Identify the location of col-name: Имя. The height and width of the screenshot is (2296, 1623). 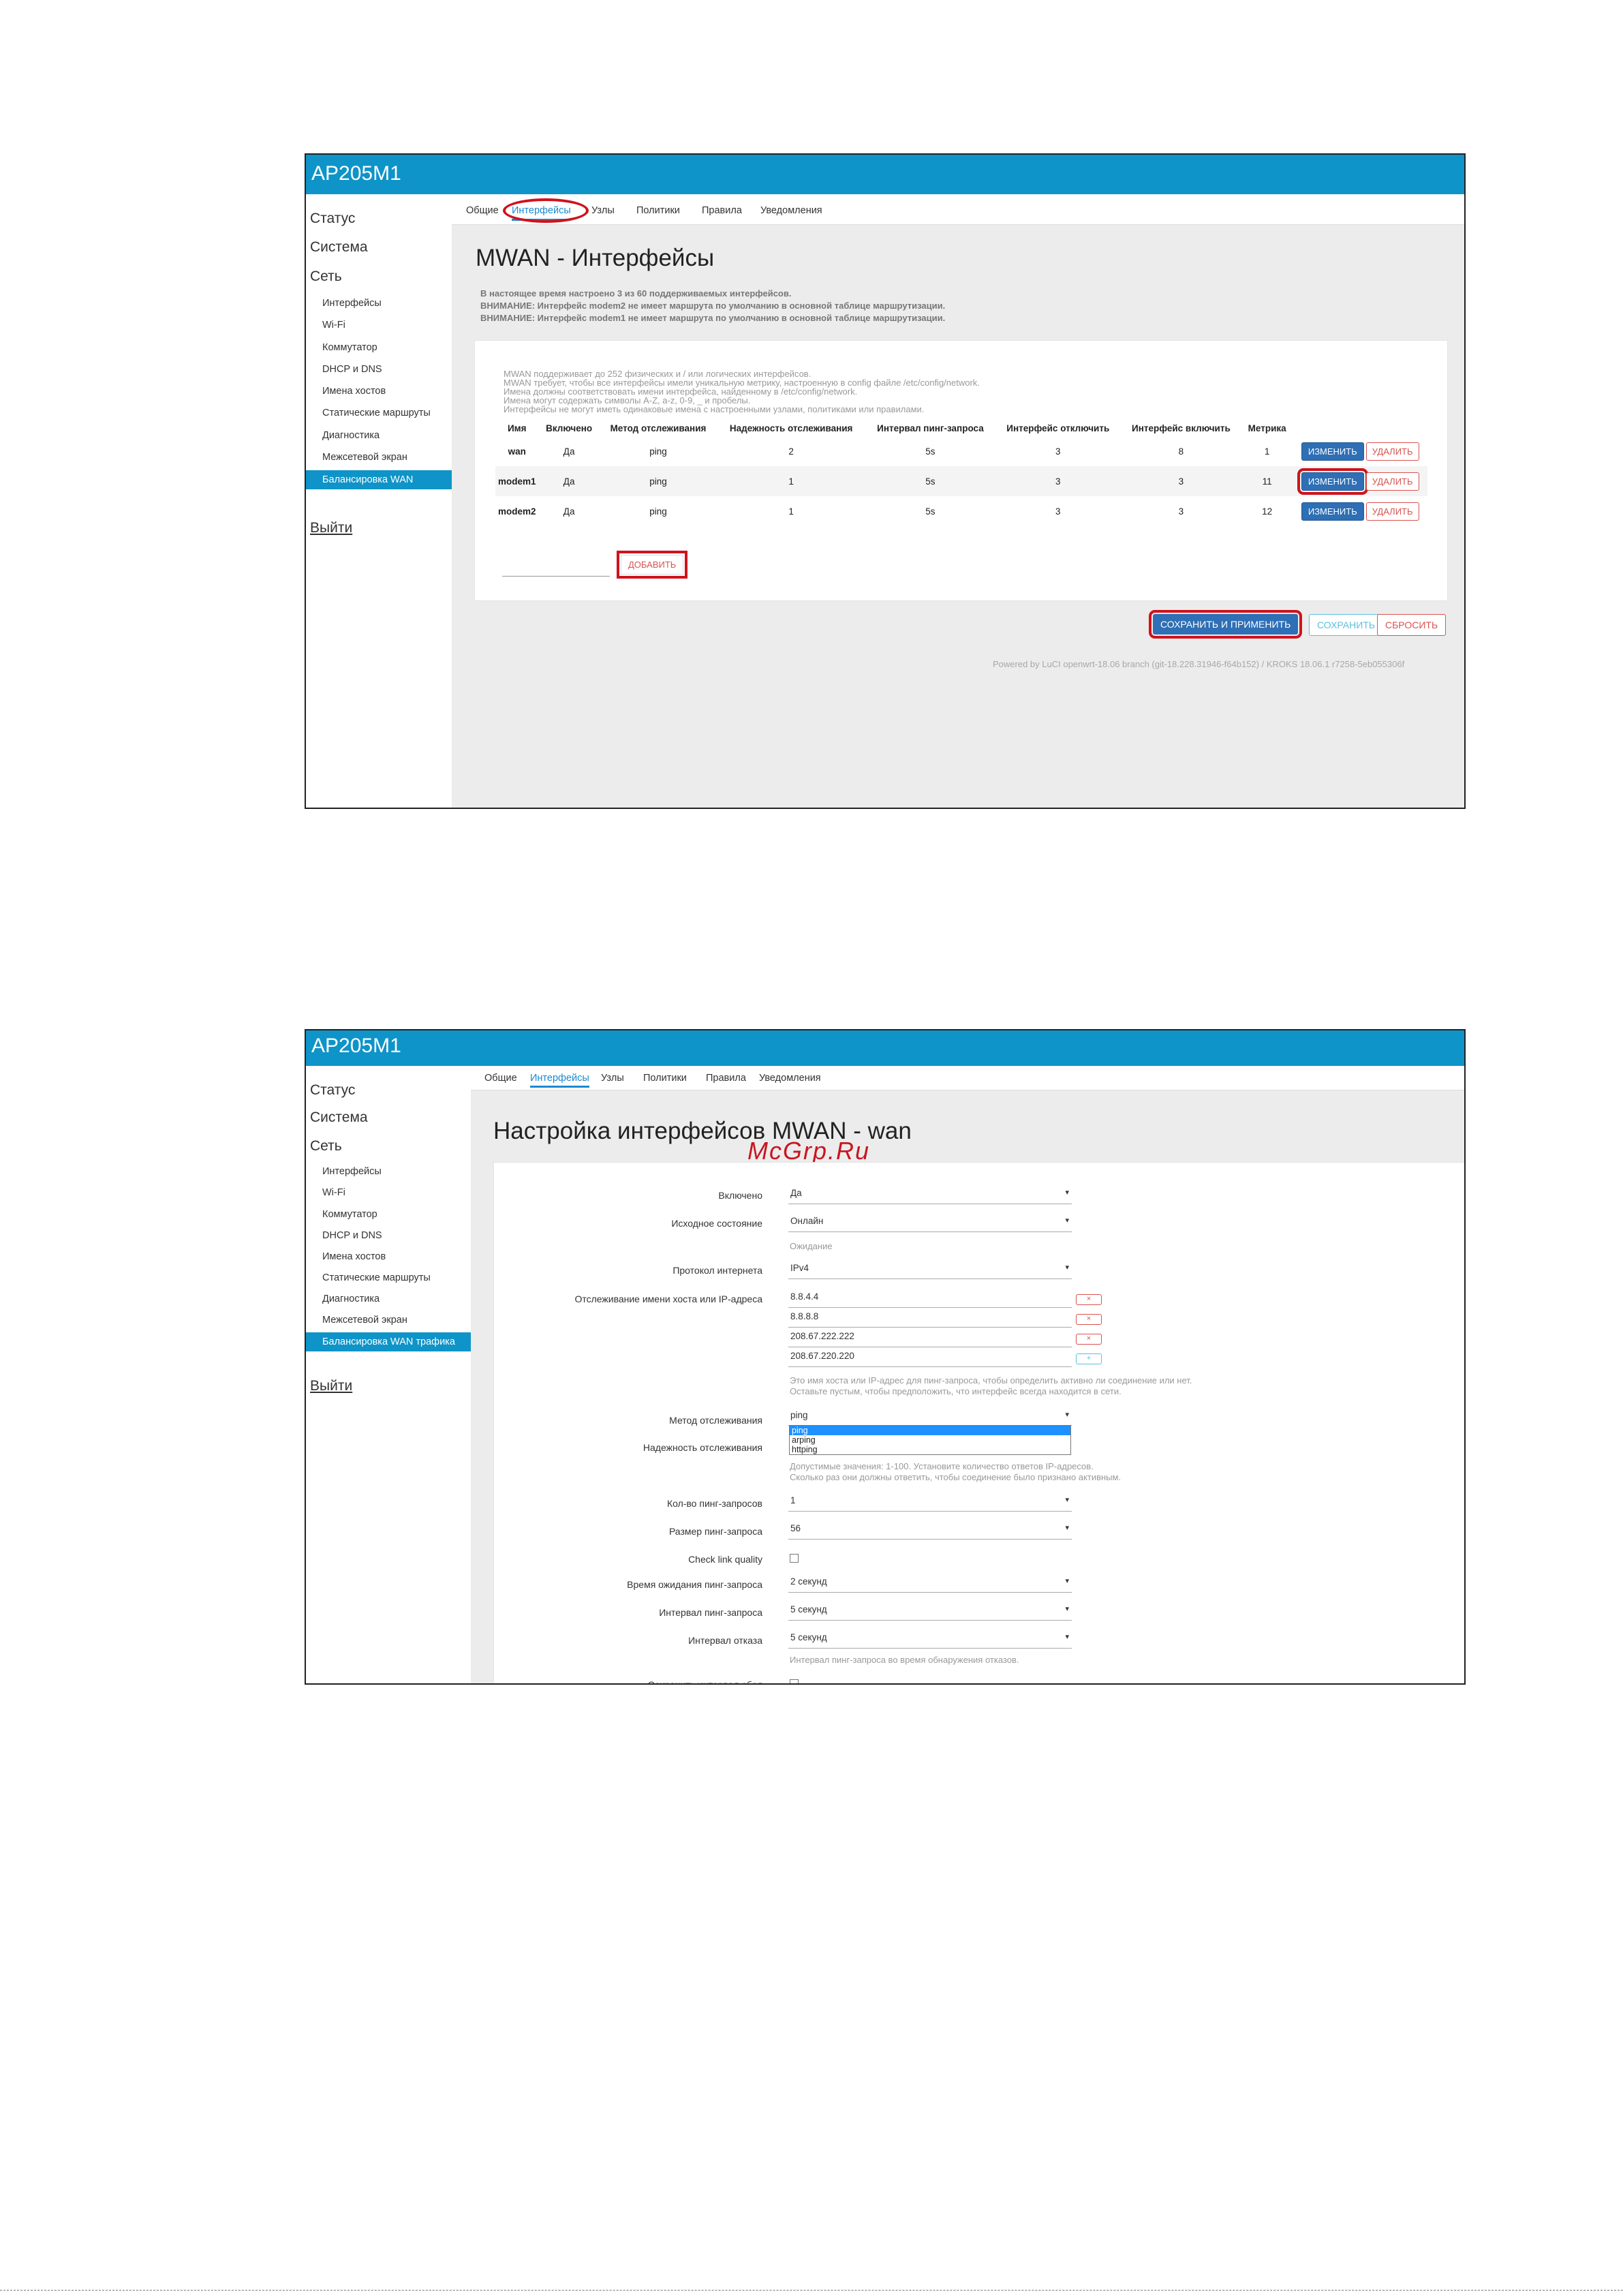
(517, 428).